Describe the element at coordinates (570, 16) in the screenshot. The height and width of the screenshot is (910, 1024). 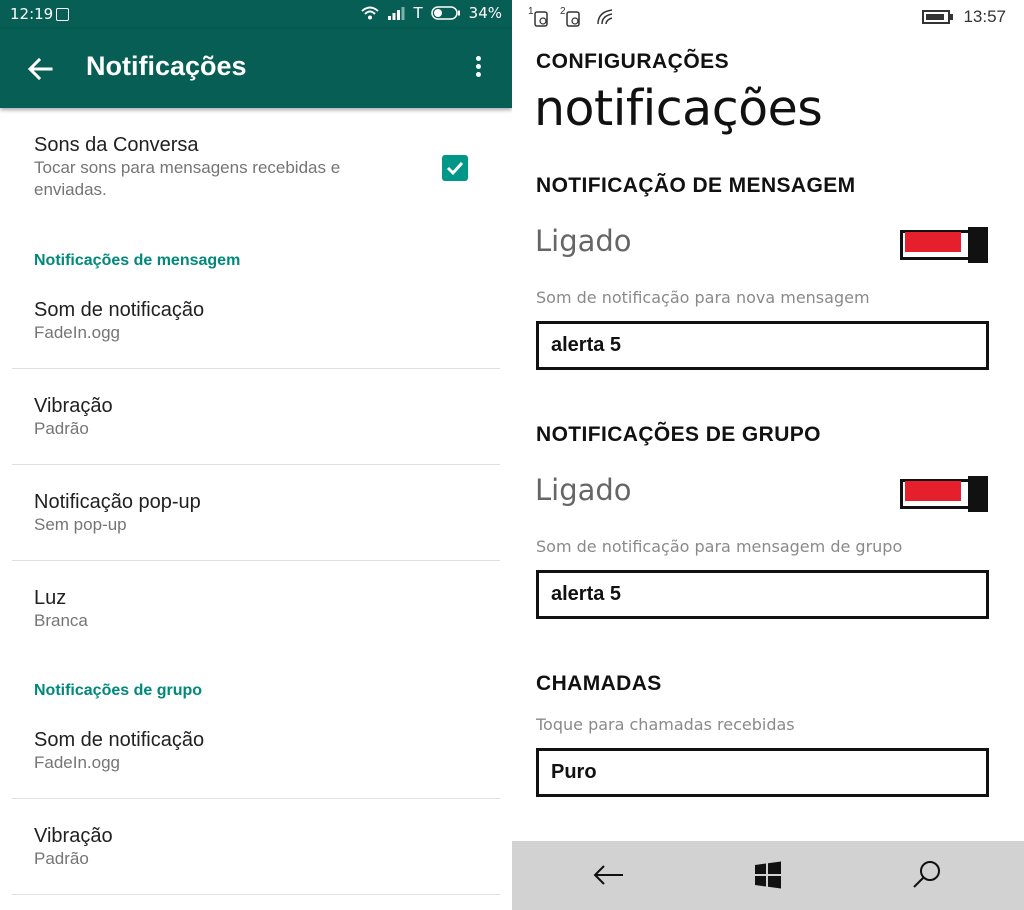
I see `sim2-signal-icon: 2` at that location.